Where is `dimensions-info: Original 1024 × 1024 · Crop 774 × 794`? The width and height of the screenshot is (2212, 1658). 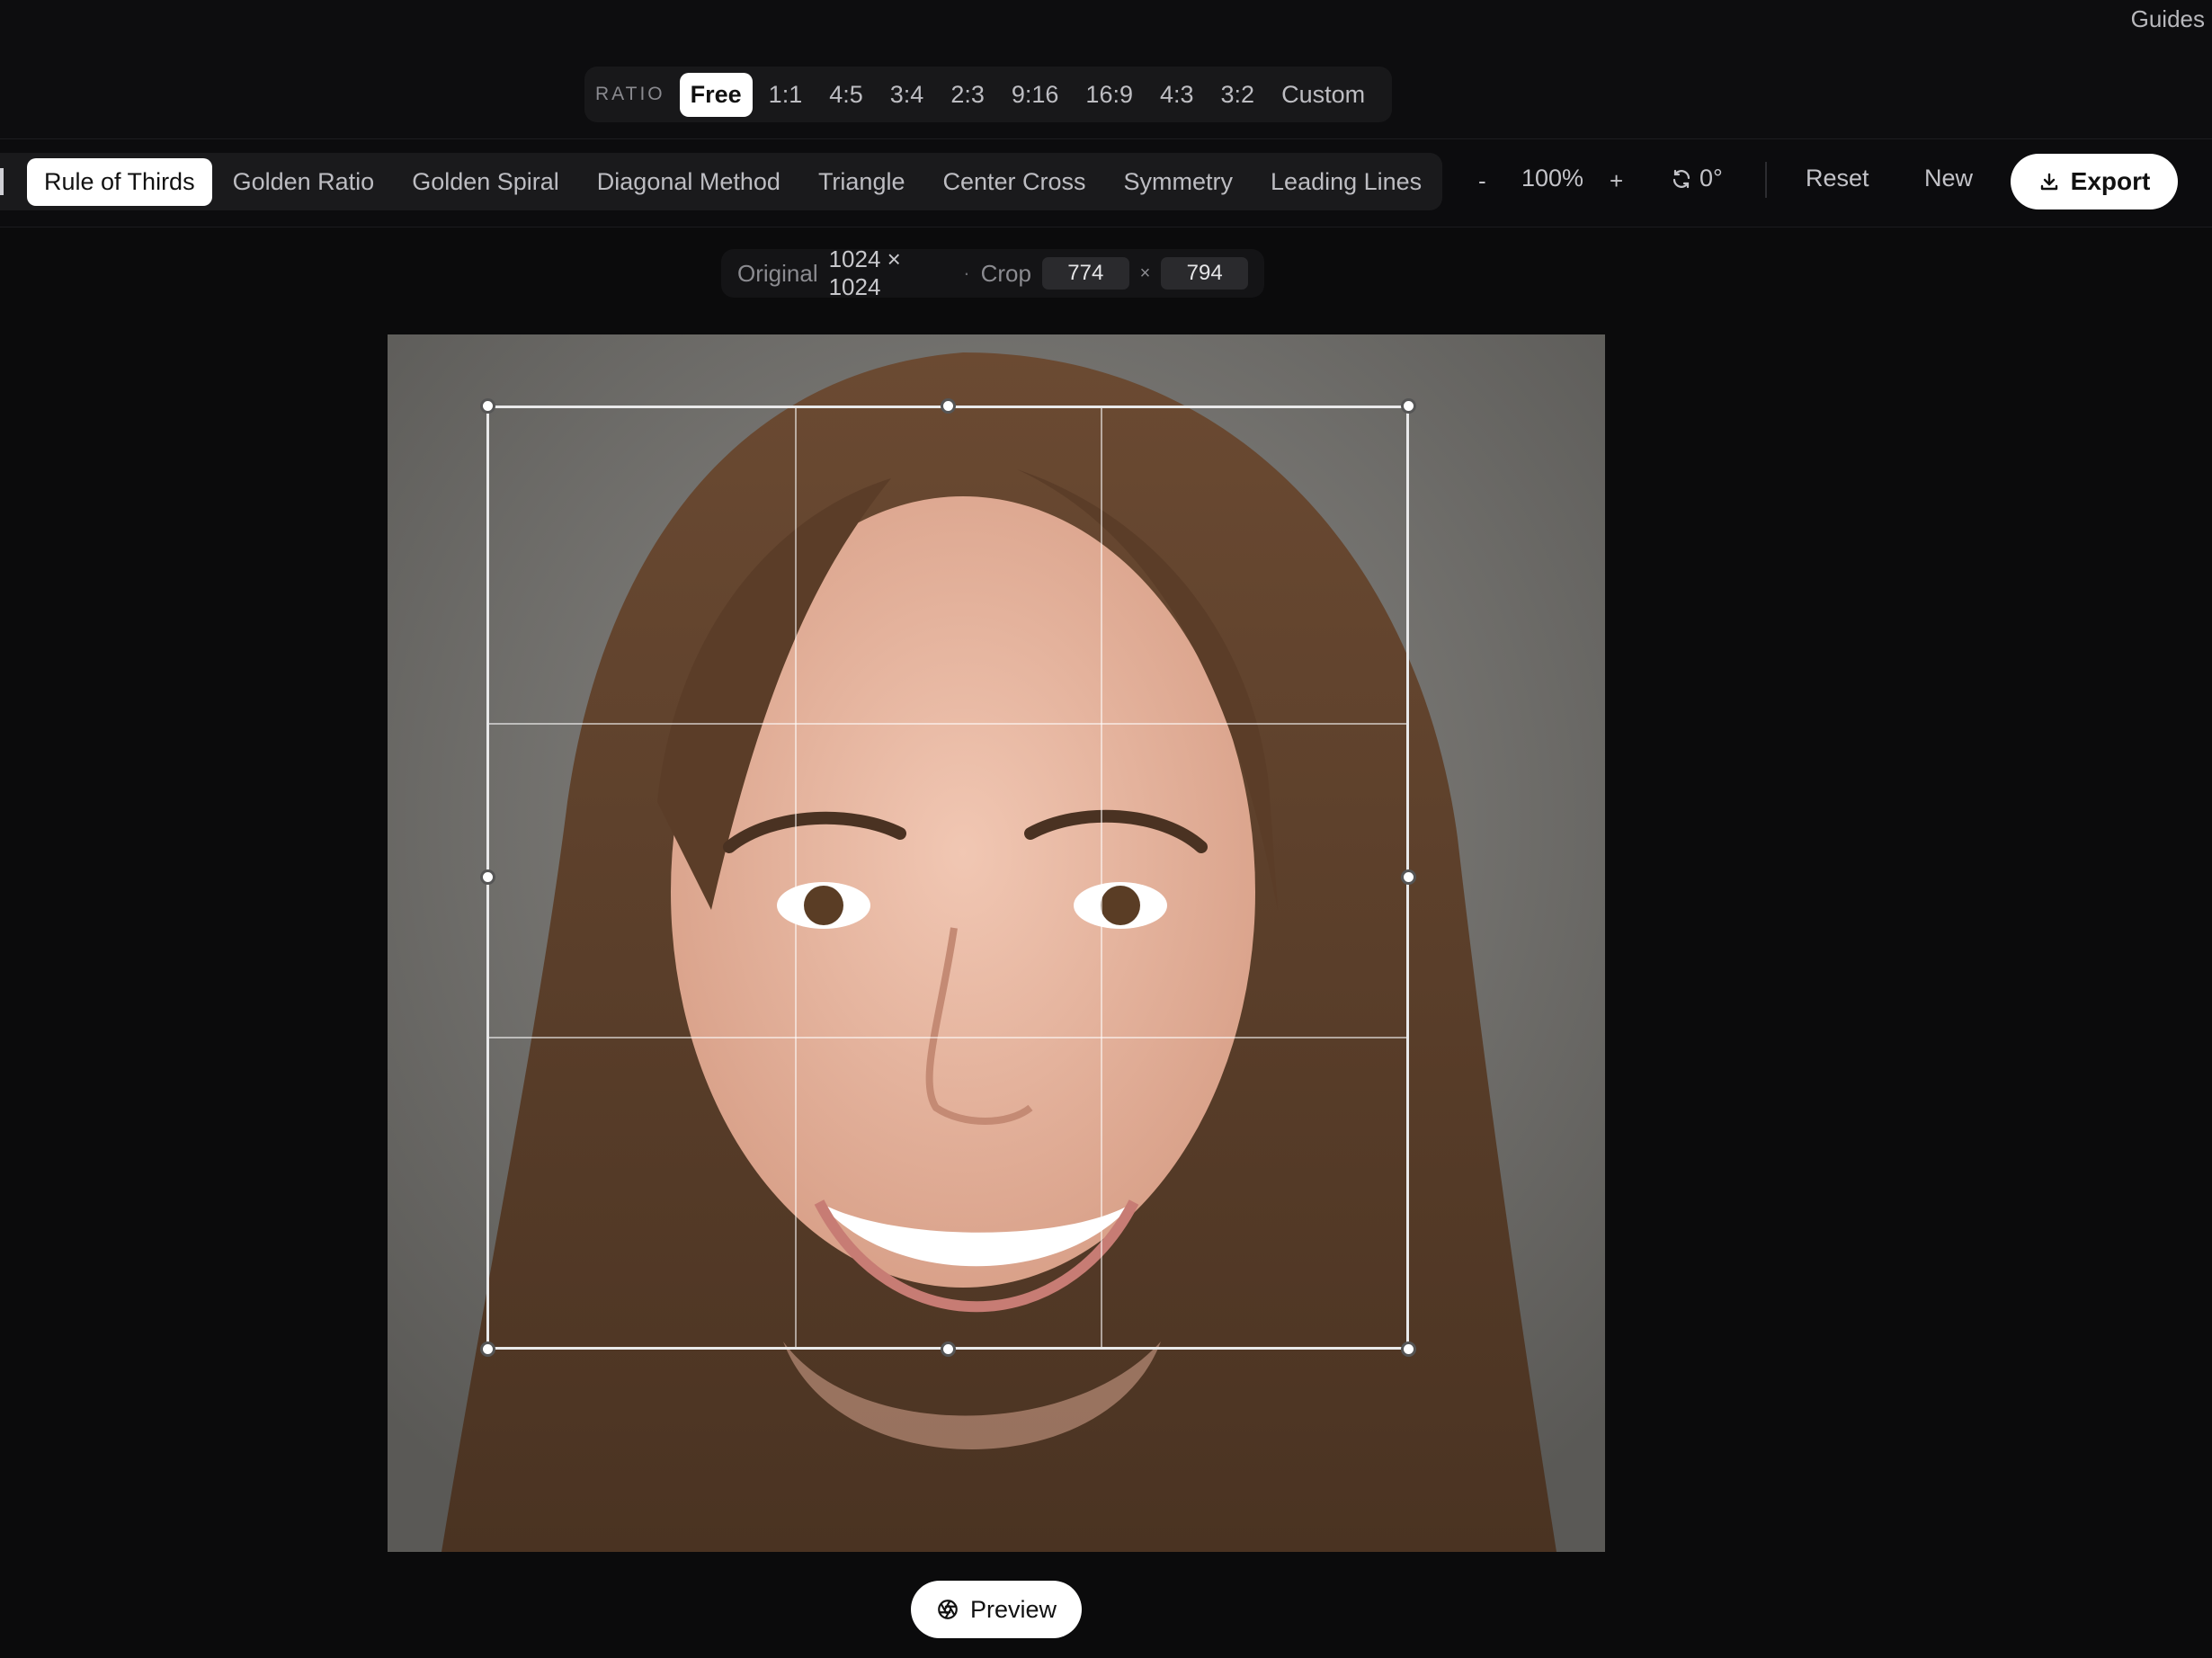
dimensions-info: Original 1024 × 1024 · Crop 774 × 794 is located at coordinates (992, 272).